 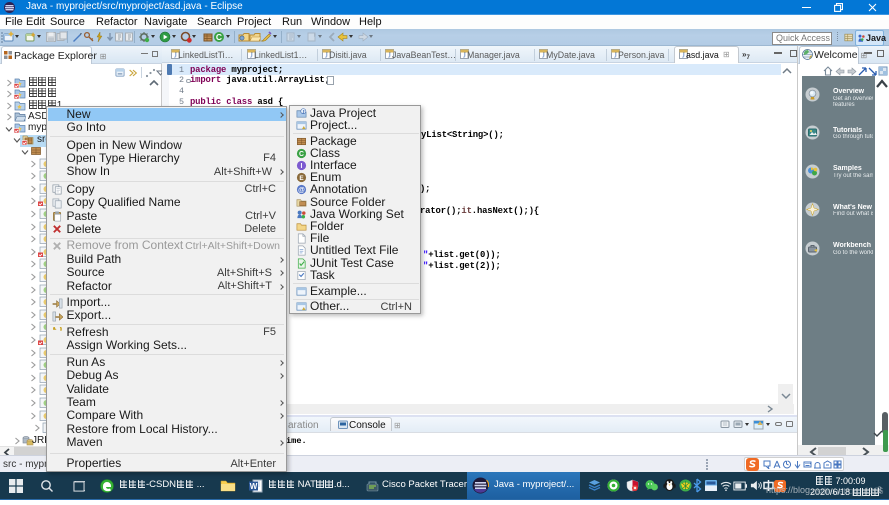 What do you see at coordinates (302, 166) in the screenshot?
I see `svg-text: I` at bounding box center [302, 166].